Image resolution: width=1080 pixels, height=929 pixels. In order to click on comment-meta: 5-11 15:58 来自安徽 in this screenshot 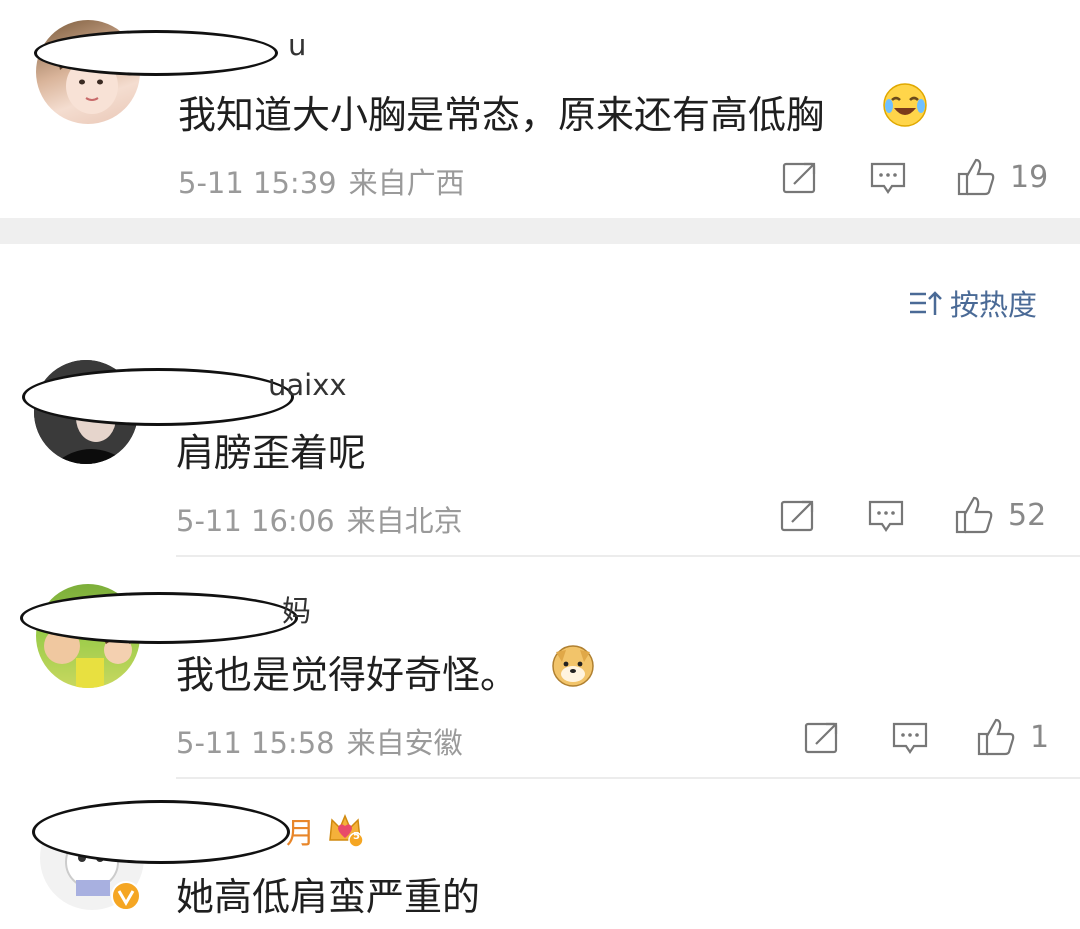, I will do `click(319, 741)`.